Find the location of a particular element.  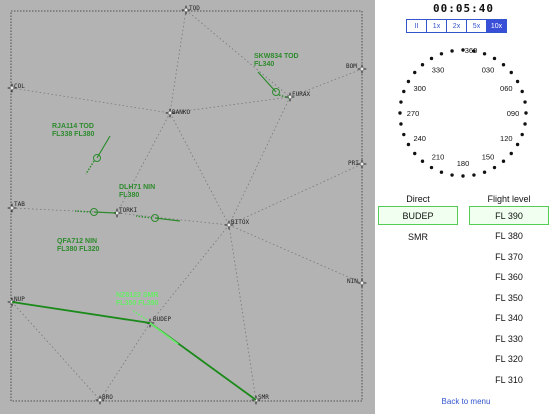

aircraft-callsign: RJA114 TOD is located at coordinates (73, 126).